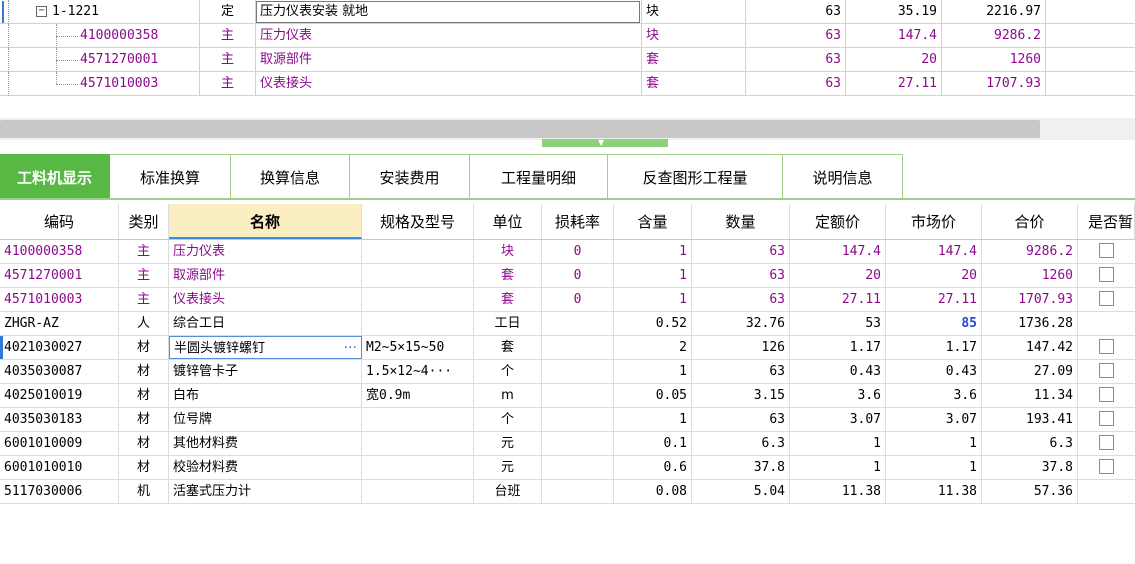 The width and height of the screenshot is (1135, 564). I want to click on resource-market-price-cell: 11.38, so click(934, 491).